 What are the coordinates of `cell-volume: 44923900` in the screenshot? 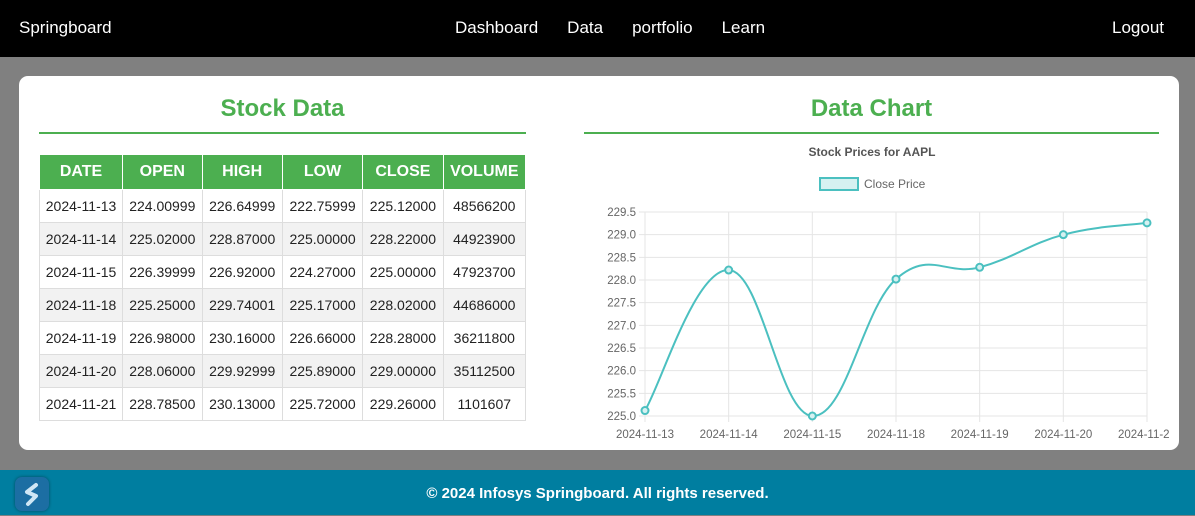 It's located at (484, 239).